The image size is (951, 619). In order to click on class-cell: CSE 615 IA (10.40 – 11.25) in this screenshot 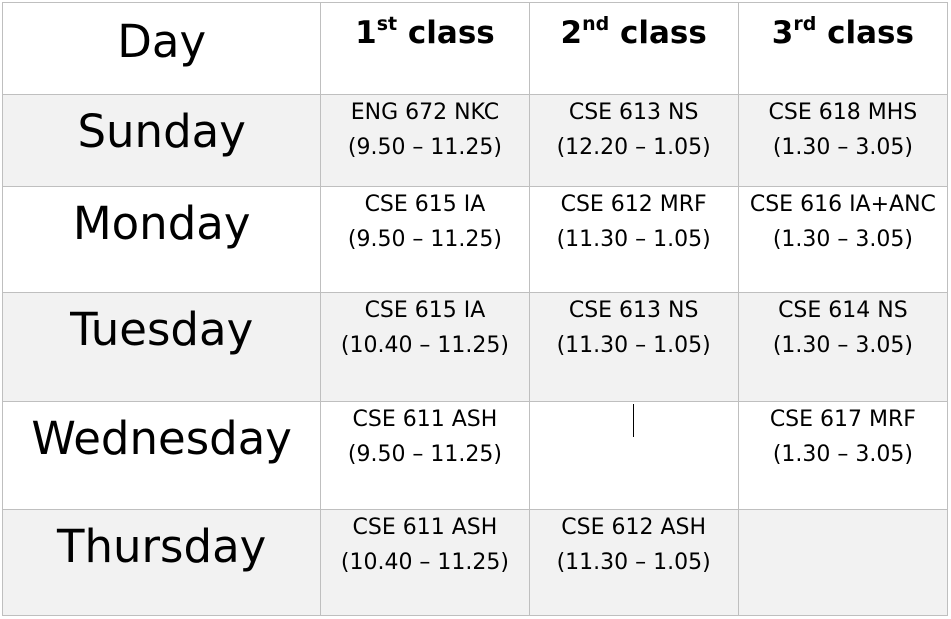, I will do `click(425, 347)`.